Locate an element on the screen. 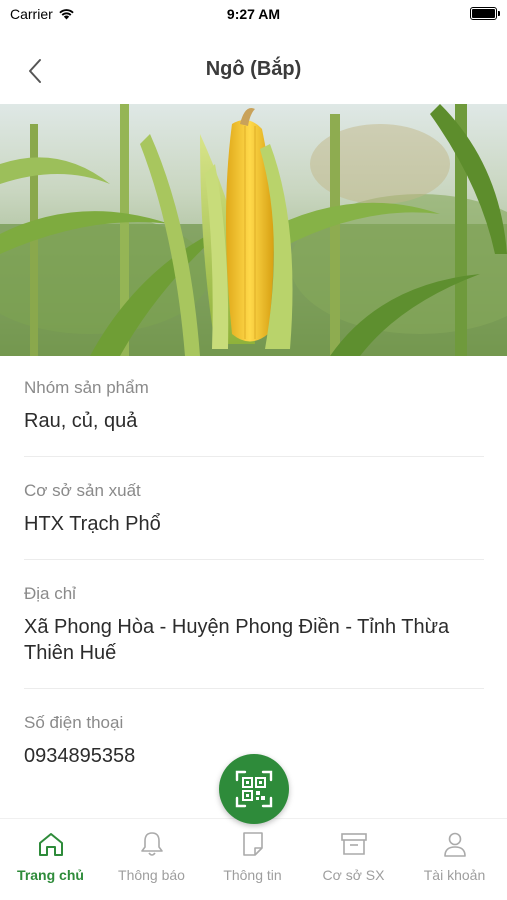 The image size is (507, 900). battery-icon is located at coordinates (485, 13).